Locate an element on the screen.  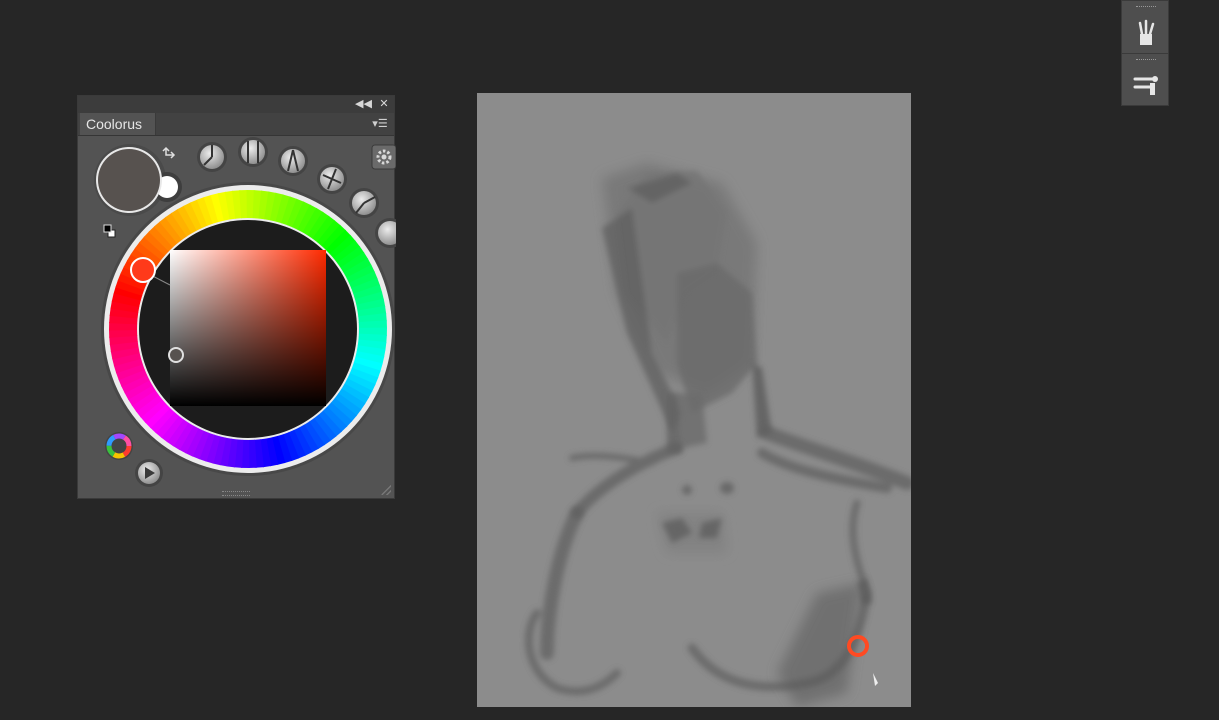
saturation-value-square is located at coordinates (248, 328).